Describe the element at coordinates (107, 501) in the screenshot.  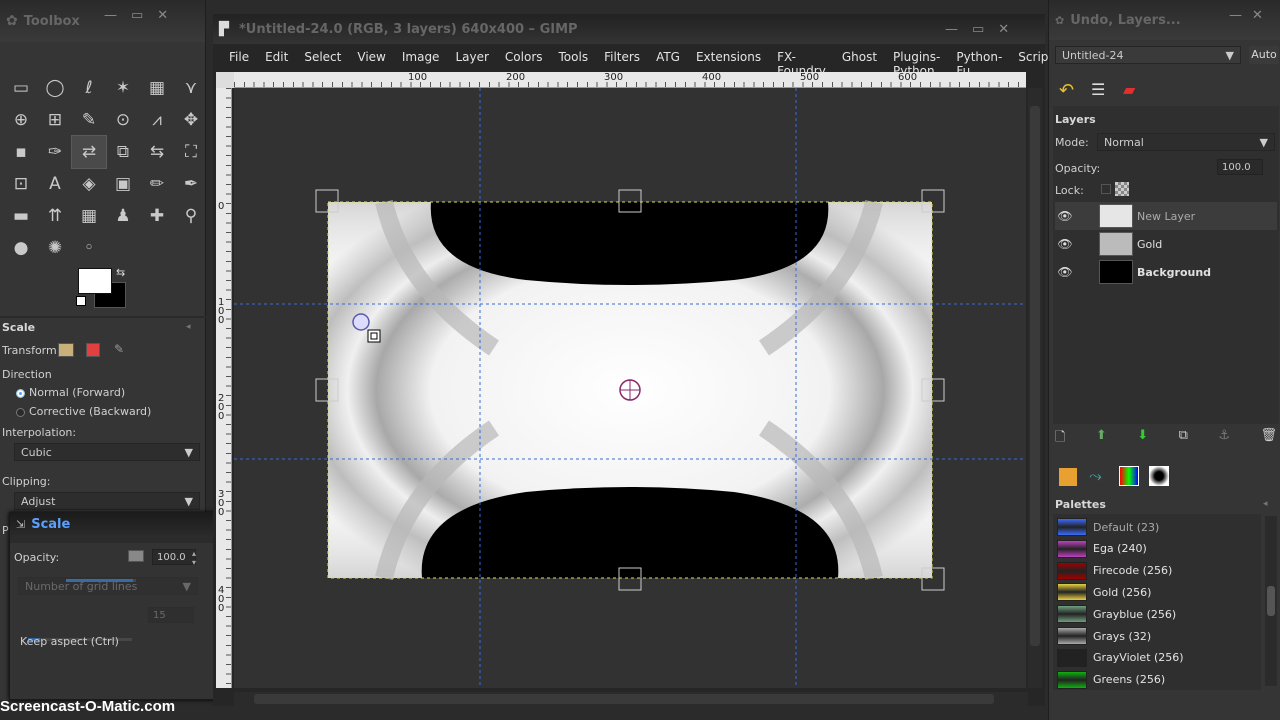
I see `clipping-select: Adjust ▼` at that location.